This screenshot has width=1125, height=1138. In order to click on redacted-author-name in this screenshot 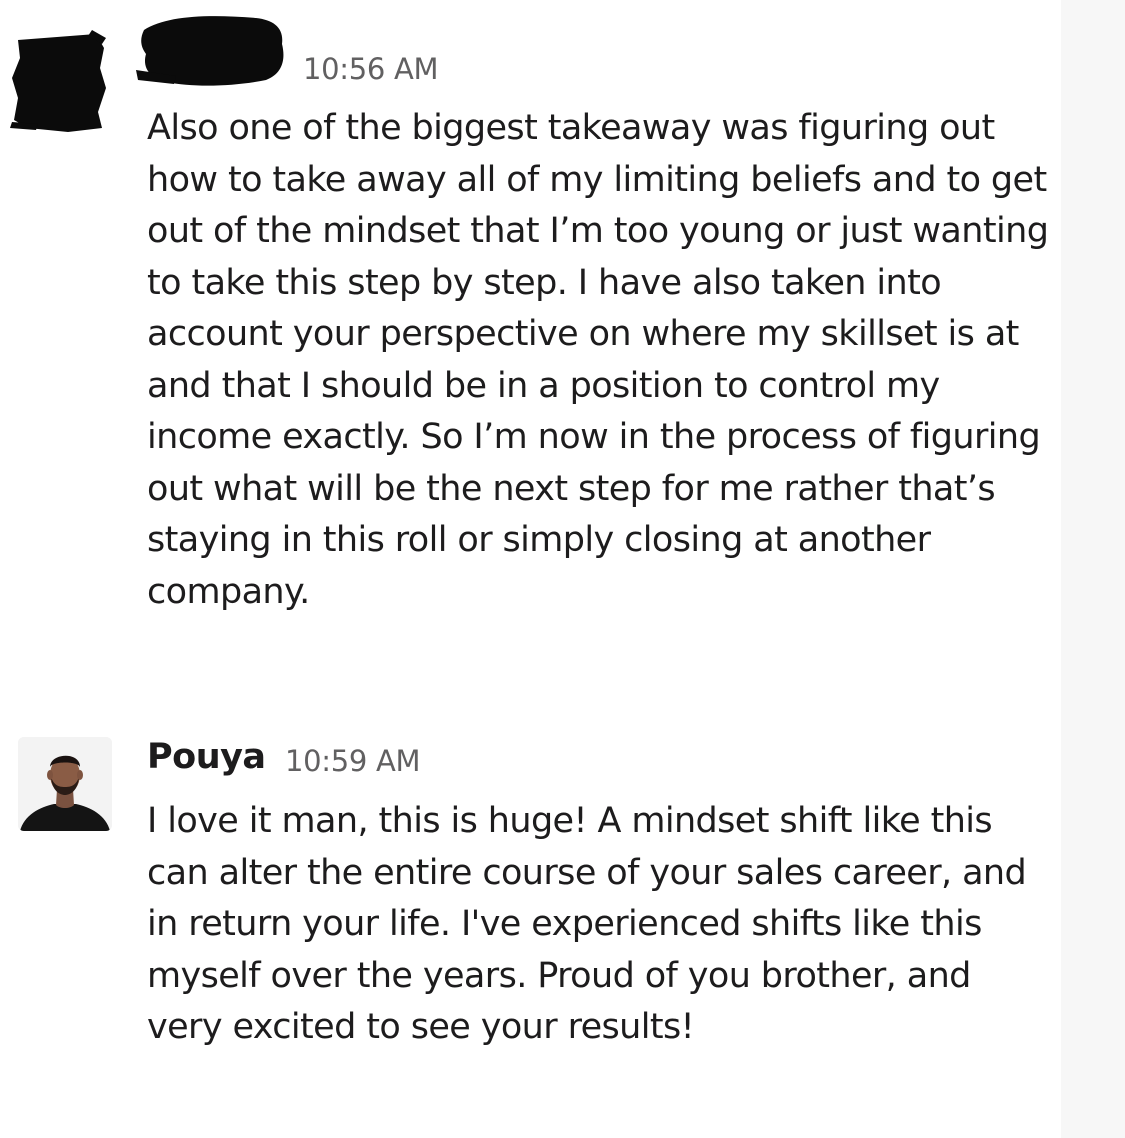, I will do `click(212, 51)`.